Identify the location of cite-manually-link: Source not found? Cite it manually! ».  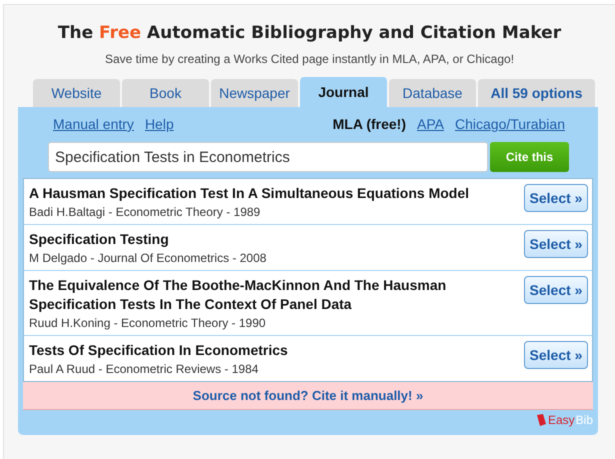
(308, 395).